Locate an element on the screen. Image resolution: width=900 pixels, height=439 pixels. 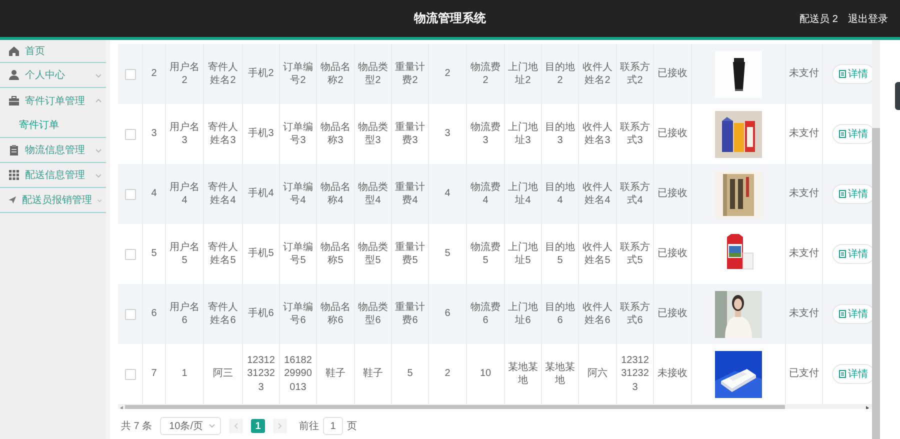
next-page-button is located at coordinates (280, 426).